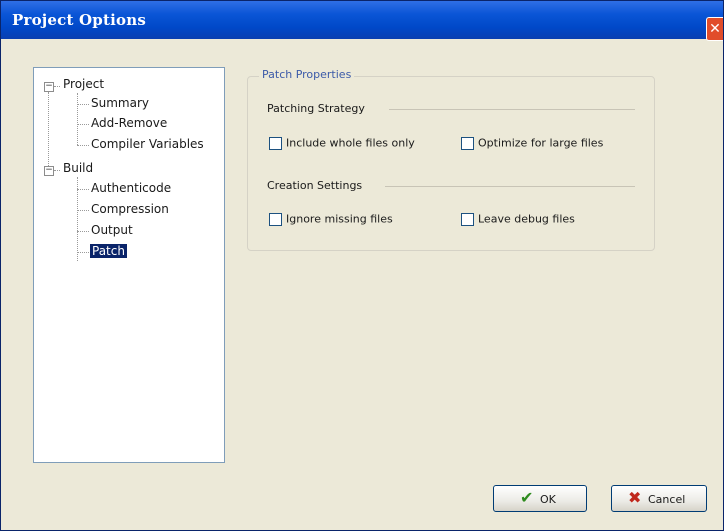  What do you see at coordinates (527, 497) in the screenshot?
I see `checkmark-icon: ✔` at bounding box center [527, 497].